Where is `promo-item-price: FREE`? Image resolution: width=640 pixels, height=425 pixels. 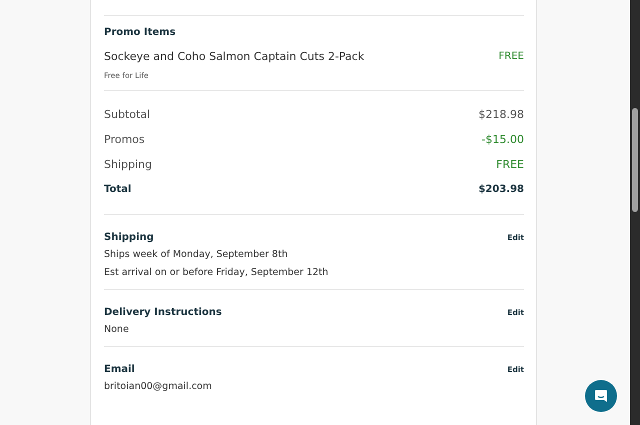
promo-item-price: FREE is located at coordinates (511, 56).